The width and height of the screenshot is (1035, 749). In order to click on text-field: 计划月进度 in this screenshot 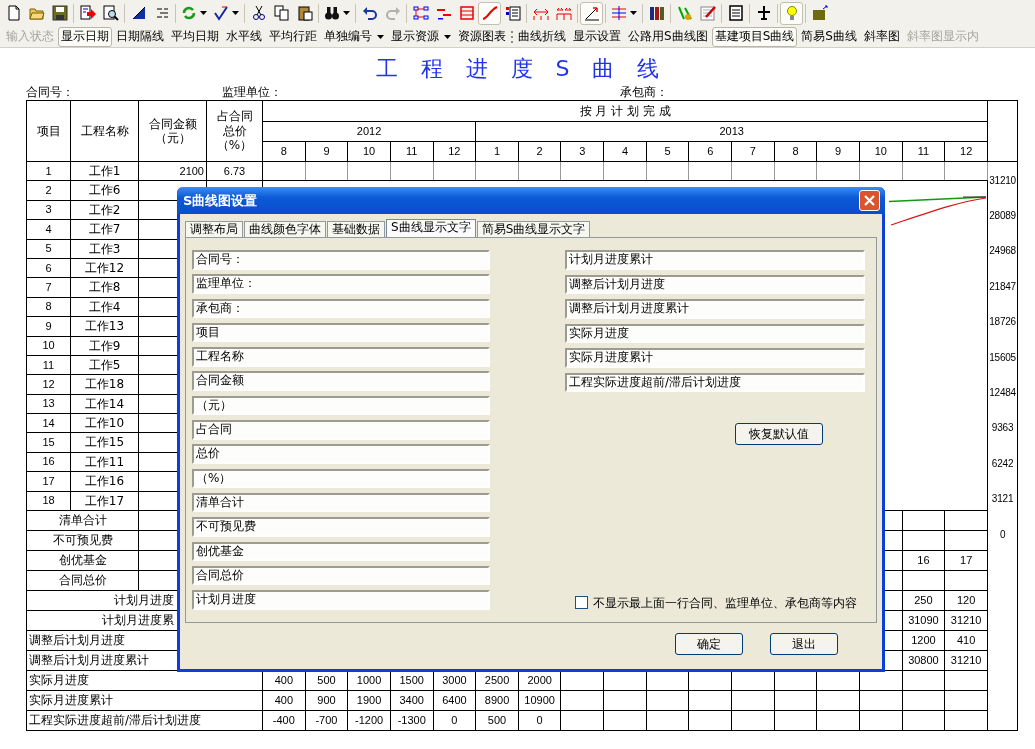, I will do `click(341, 600)`.